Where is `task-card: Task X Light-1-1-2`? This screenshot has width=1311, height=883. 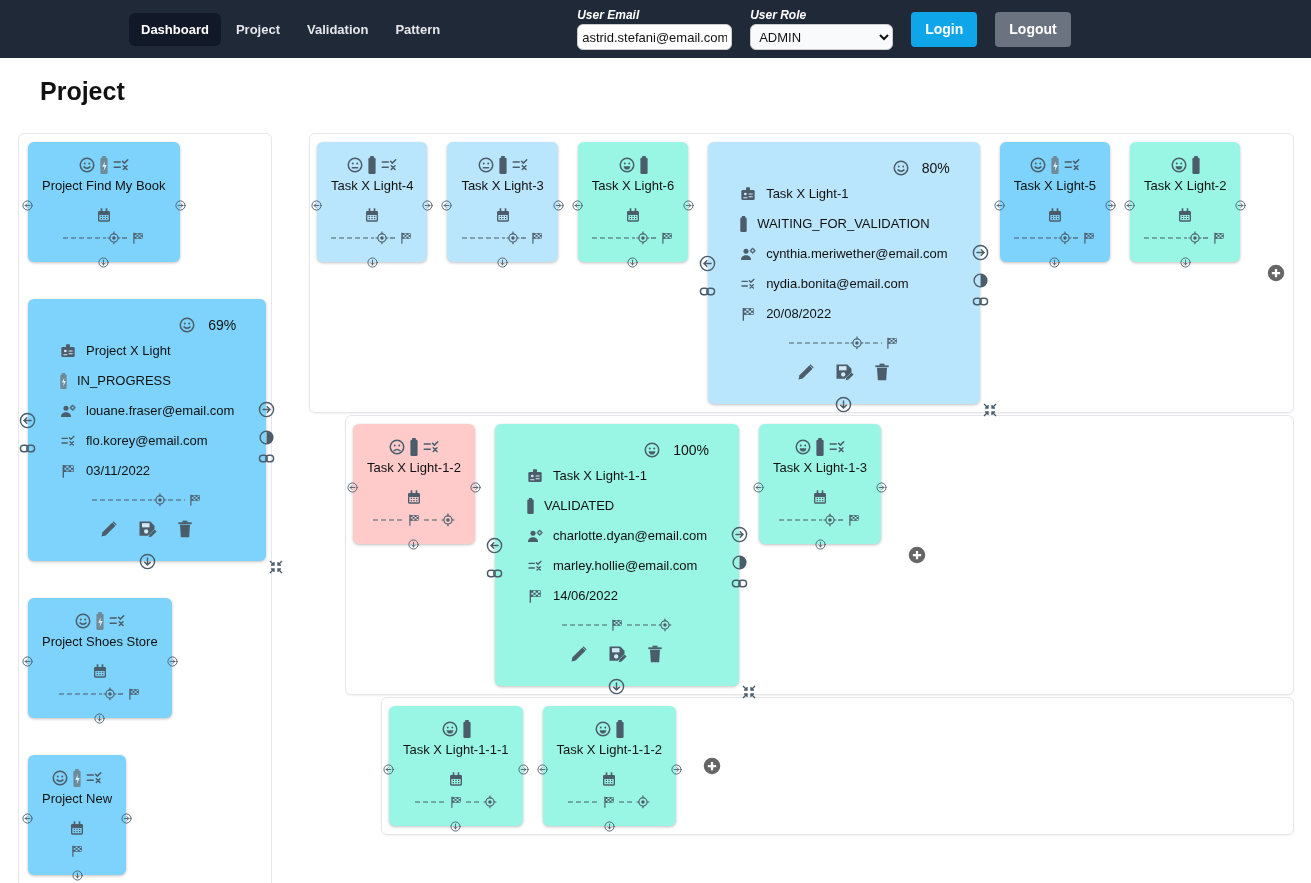 task-card: Task X Light-1-1-2 is located at coordinates (609, 766).